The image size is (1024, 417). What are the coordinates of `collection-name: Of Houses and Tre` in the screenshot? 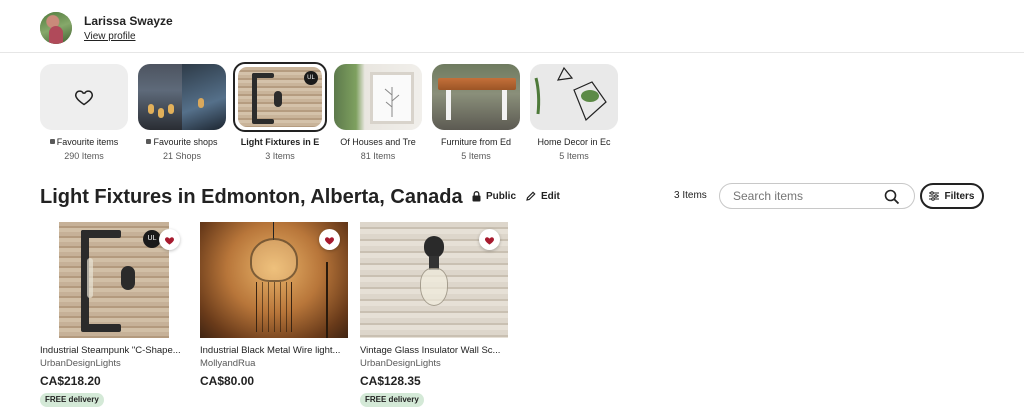 It's located at (378, 142).